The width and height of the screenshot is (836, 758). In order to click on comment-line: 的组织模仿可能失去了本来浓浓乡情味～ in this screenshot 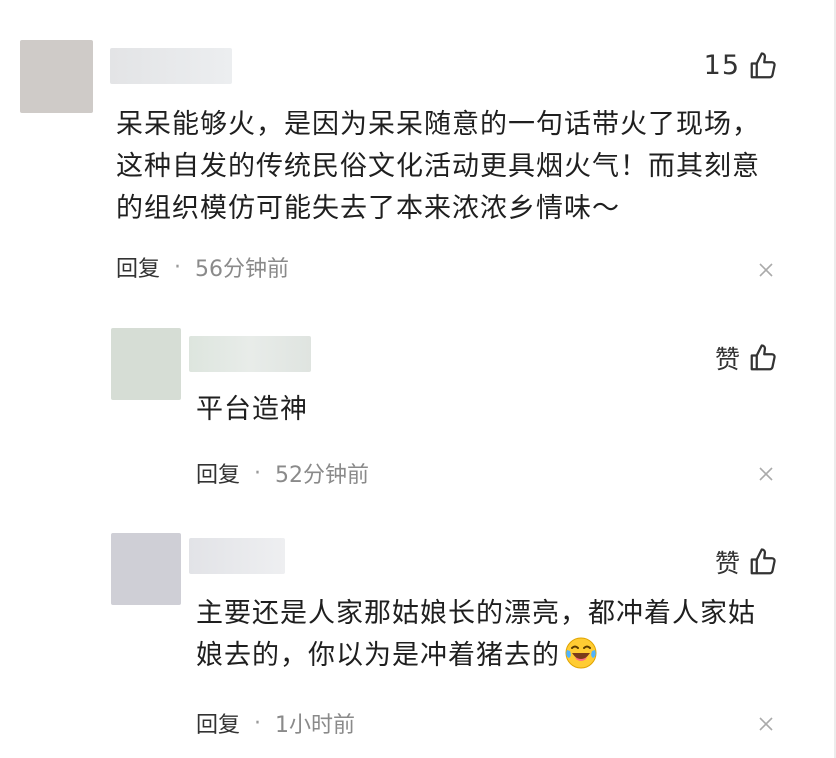, I will do `click(368, 208)`.